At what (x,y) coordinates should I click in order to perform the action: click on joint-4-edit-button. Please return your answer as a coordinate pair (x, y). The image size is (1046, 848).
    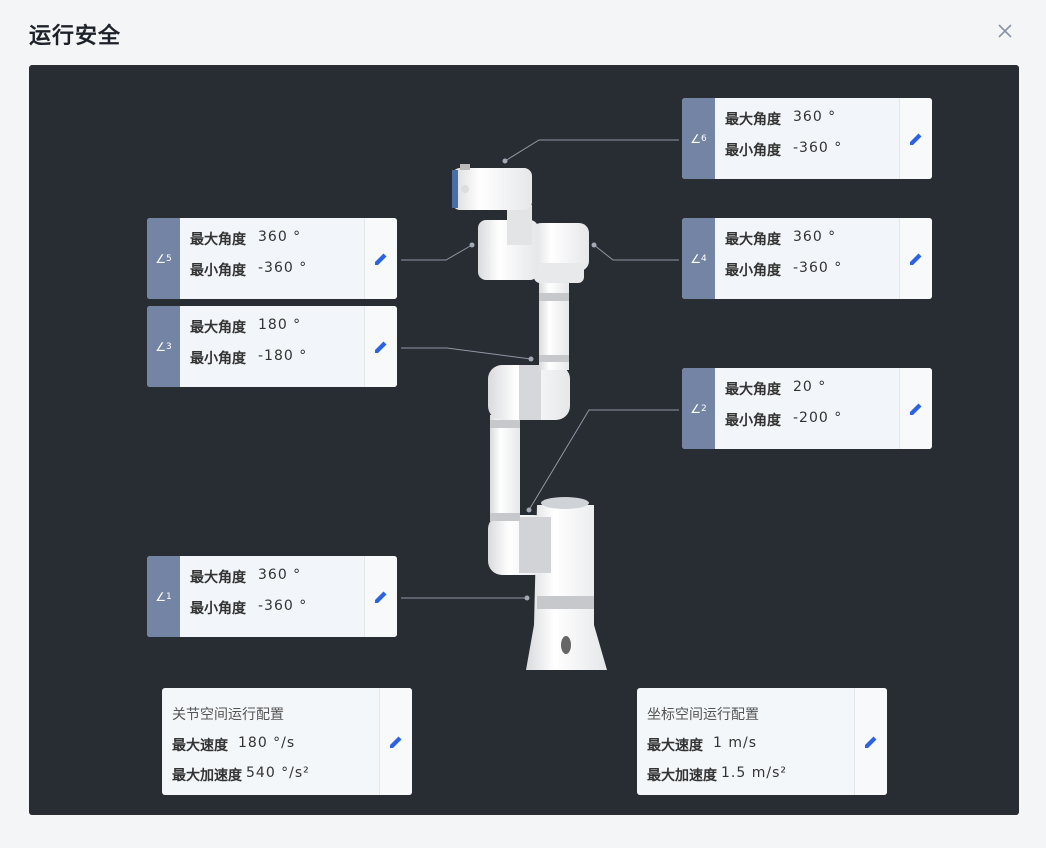
    Looking at the image, I should click on (915, 258).